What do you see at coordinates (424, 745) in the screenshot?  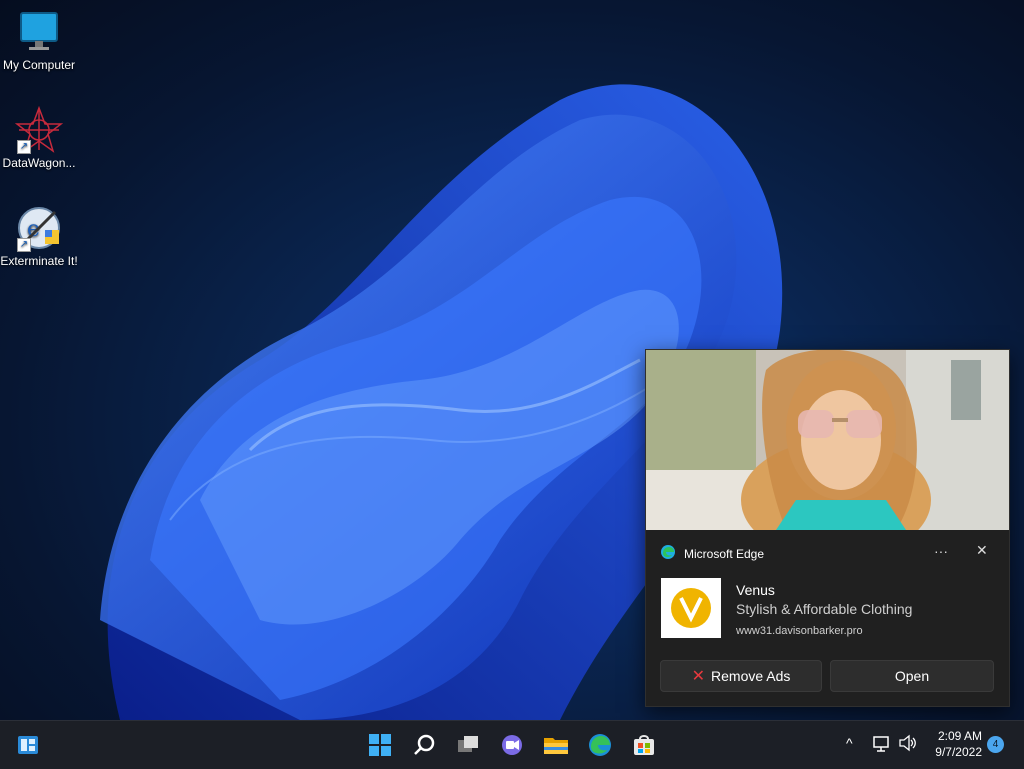 I see `search-icon` at bounding box center [424, 745].